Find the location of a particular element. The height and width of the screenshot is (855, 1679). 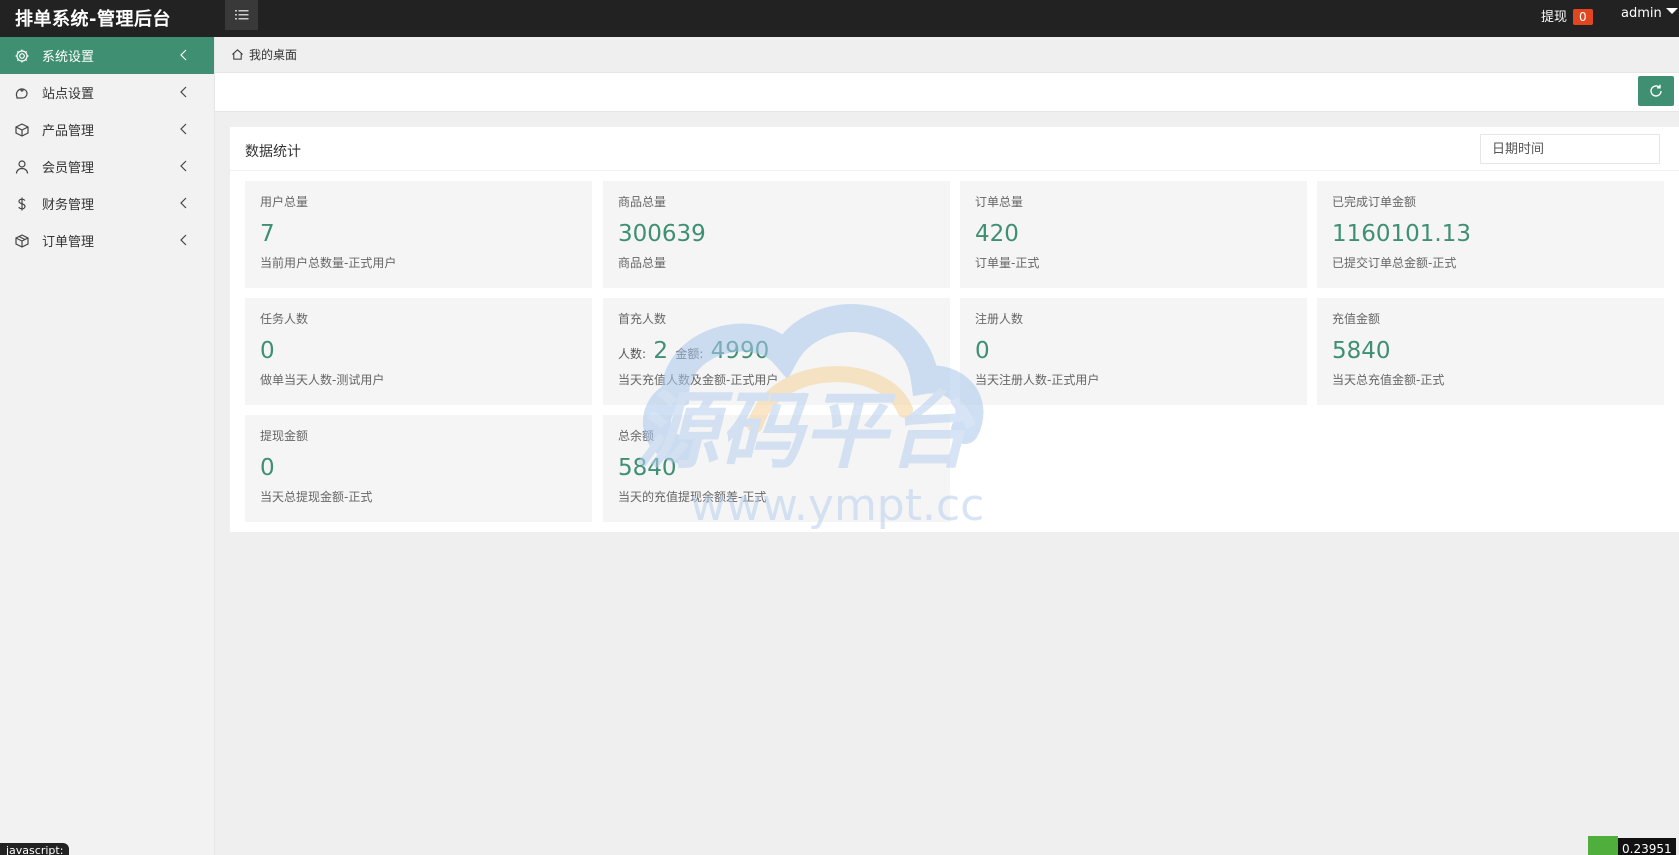

top-bar: 排单系统-管理后台 提现 0 admin is located at coordinates (839, 18).